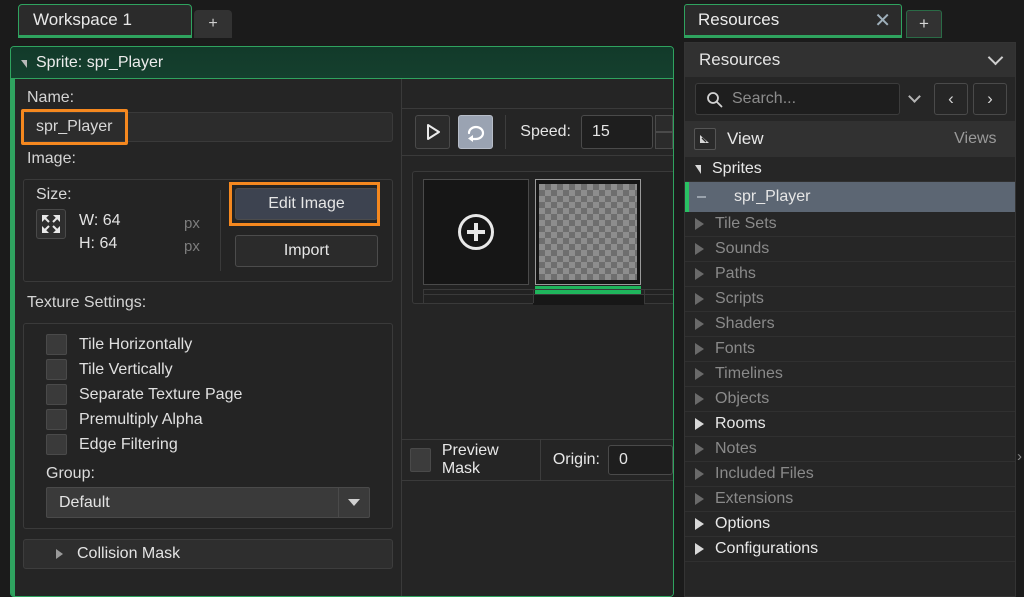 The height and width of the screenshot is (597, 1024). I want to click on width-value: W: 64, so click(100, 220).